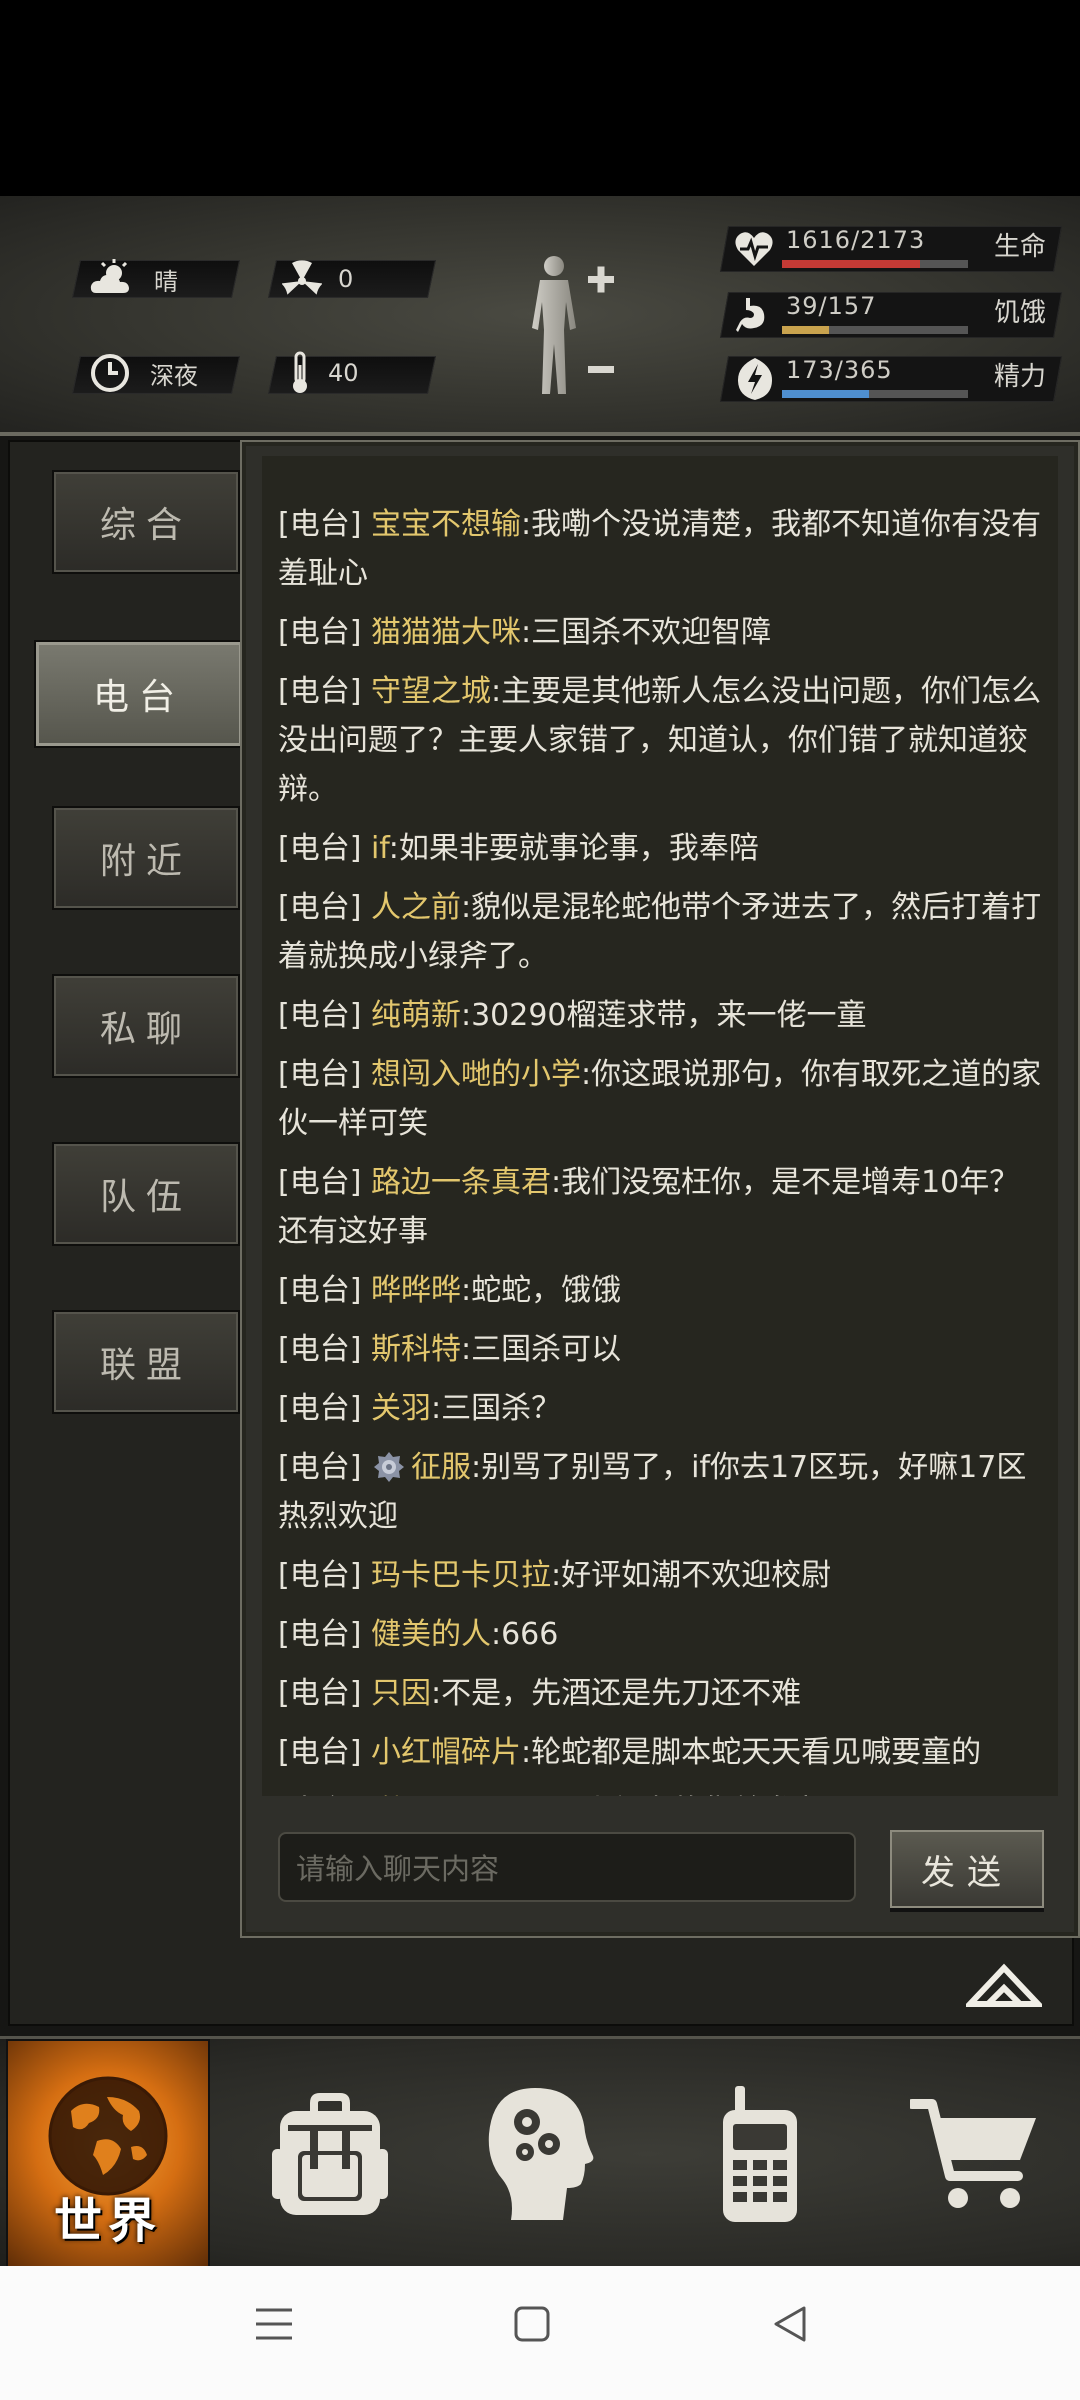  Describe the element at coordinates (750, 315) in the screenshot. I see `stomach-icon` at that location.